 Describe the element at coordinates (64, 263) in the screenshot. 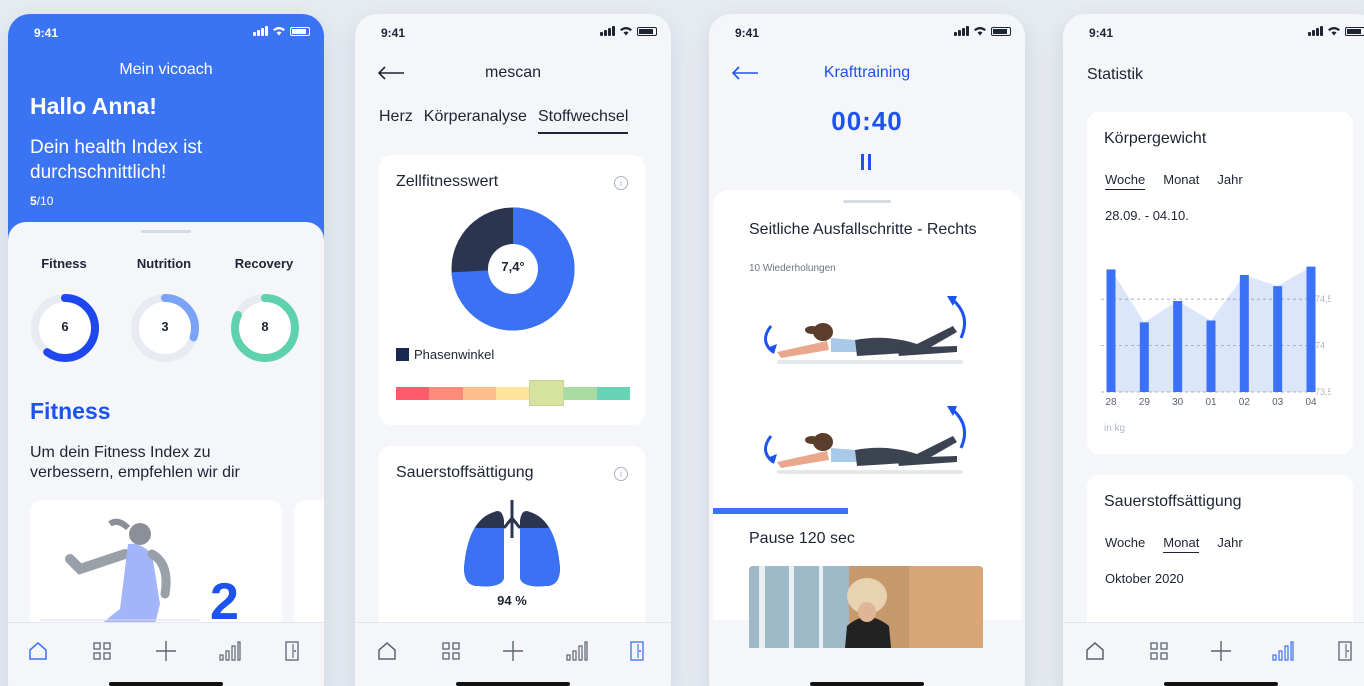

I see `ring-label-fitness: Fitness` at that location.